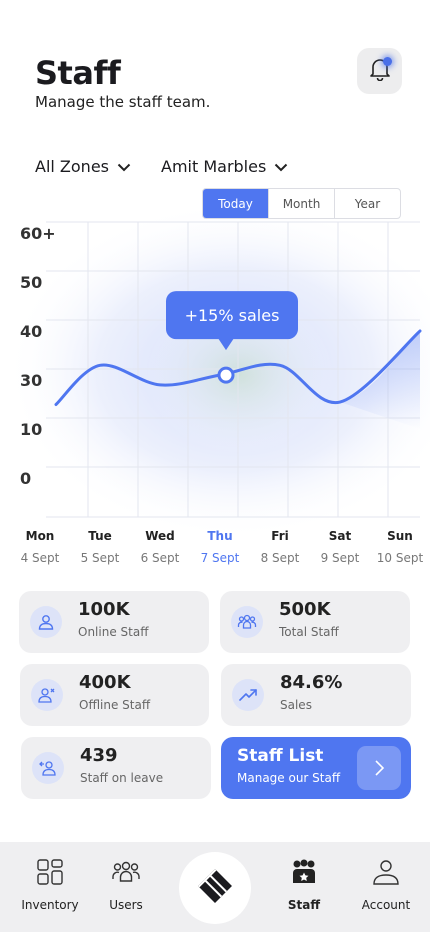  Describe the element at coordinates (235, 203) in the screenshot. I see `tab-today: Today` at that location.